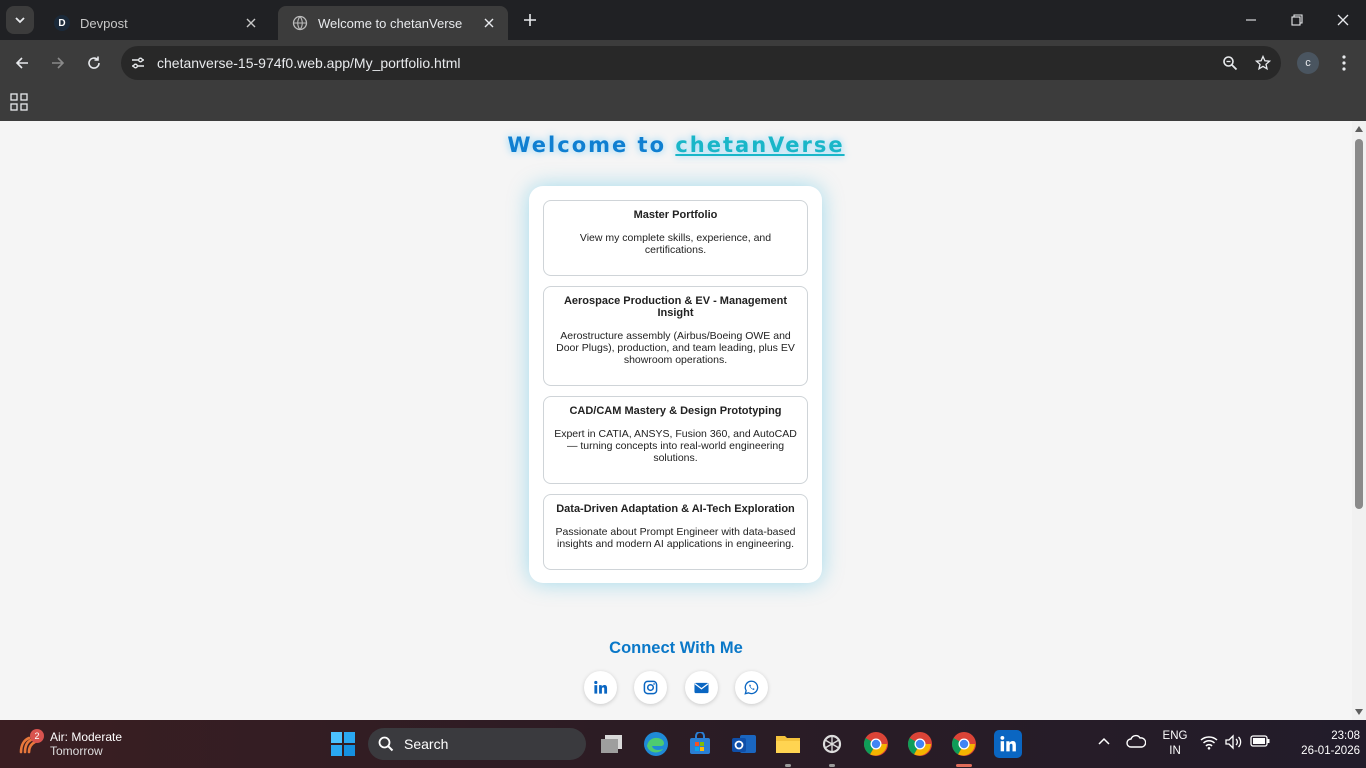 Image resolution: width=1366 pixels, height=768 pixels. Describe the element at coordinates (1263, 63) in the screenshot. I see `bookmark-star-button` at that location.